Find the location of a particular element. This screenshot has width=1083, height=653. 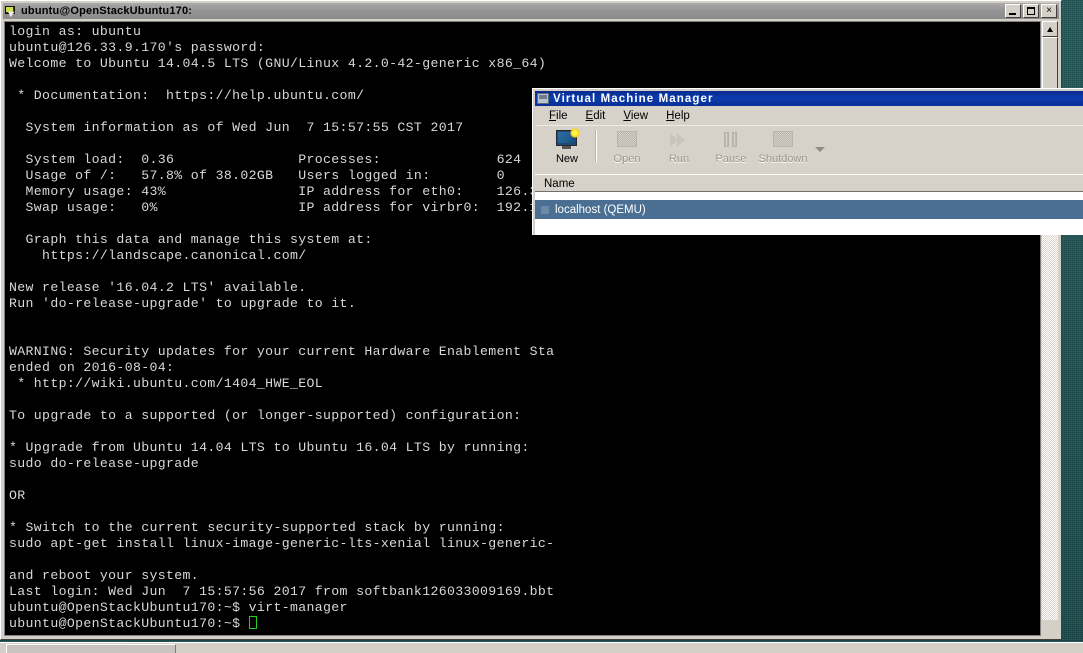

maximize-button is located at coordinates (1031, 11).